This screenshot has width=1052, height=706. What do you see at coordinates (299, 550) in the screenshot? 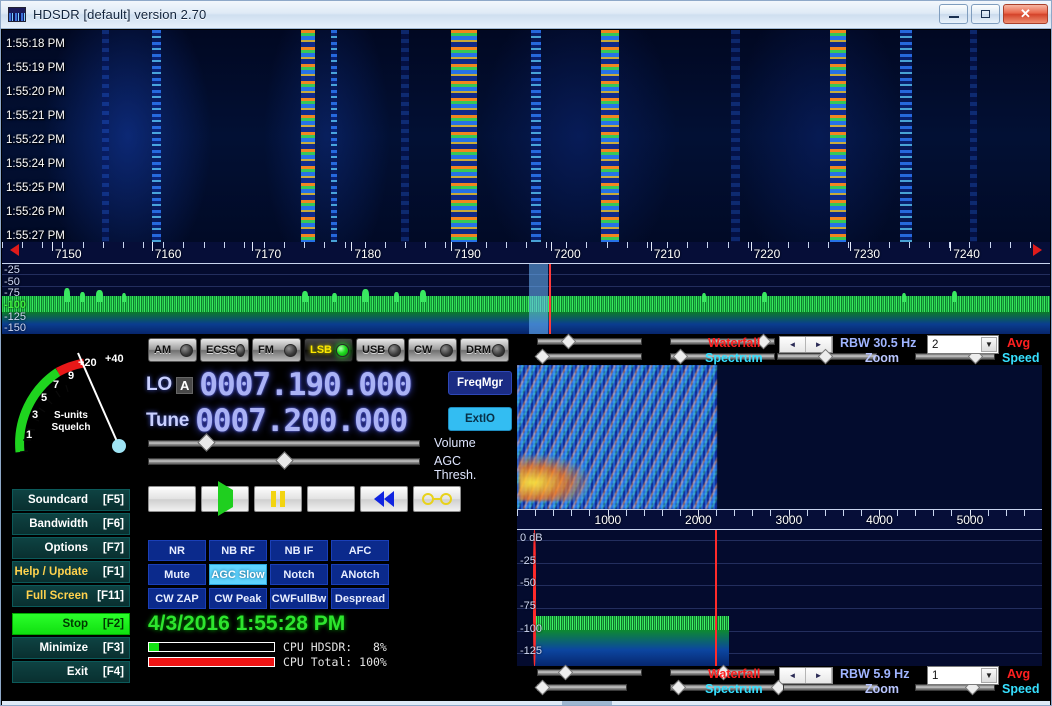
I see `dsp-button-nb-if: NB IF` at bounding box center [299, 550].